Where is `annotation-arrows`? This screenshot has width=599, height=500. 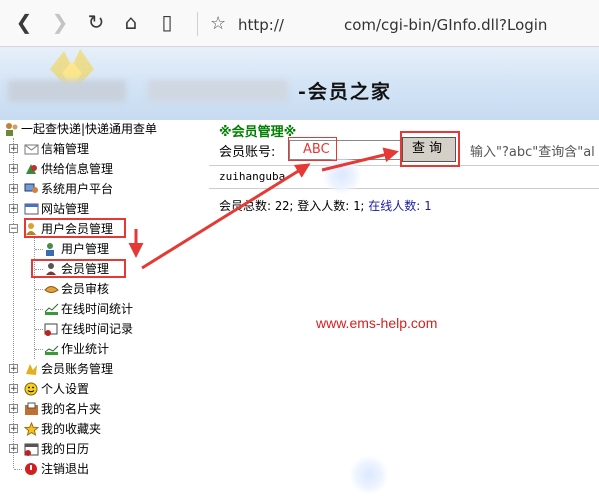 annotation-arrows is located at coordinates (263, 208).